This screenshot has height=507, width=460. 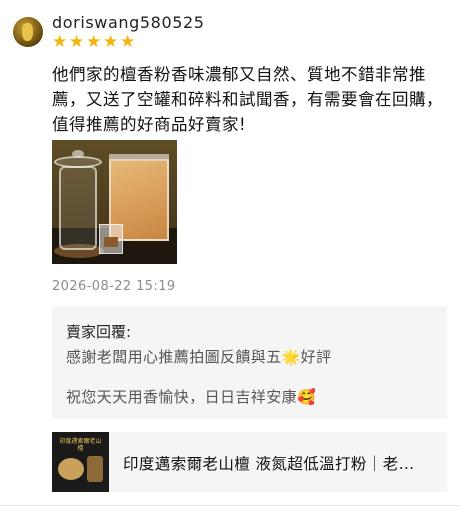 I want to click on review-photo, so click(x=114, y=202).